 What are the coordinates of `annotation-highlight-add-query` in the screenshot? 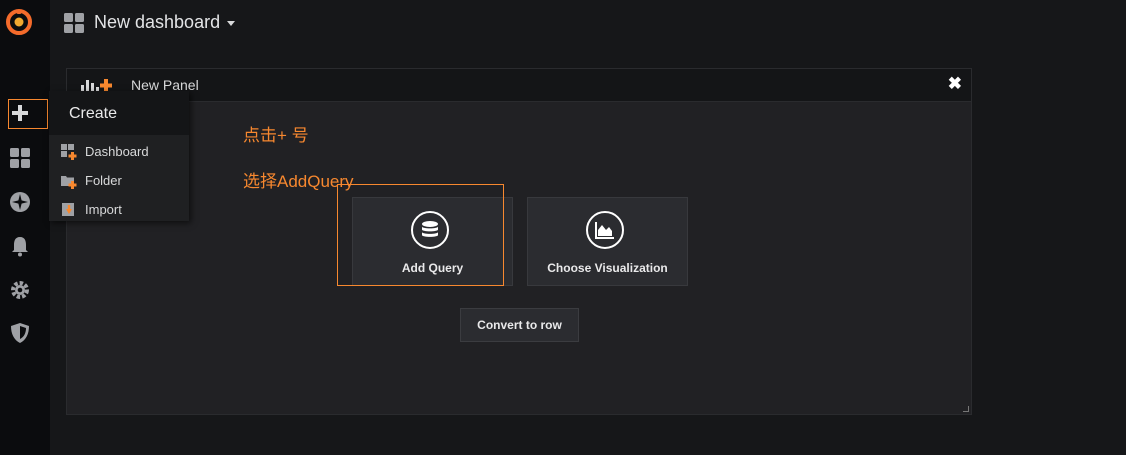 It's located at (420, 235).